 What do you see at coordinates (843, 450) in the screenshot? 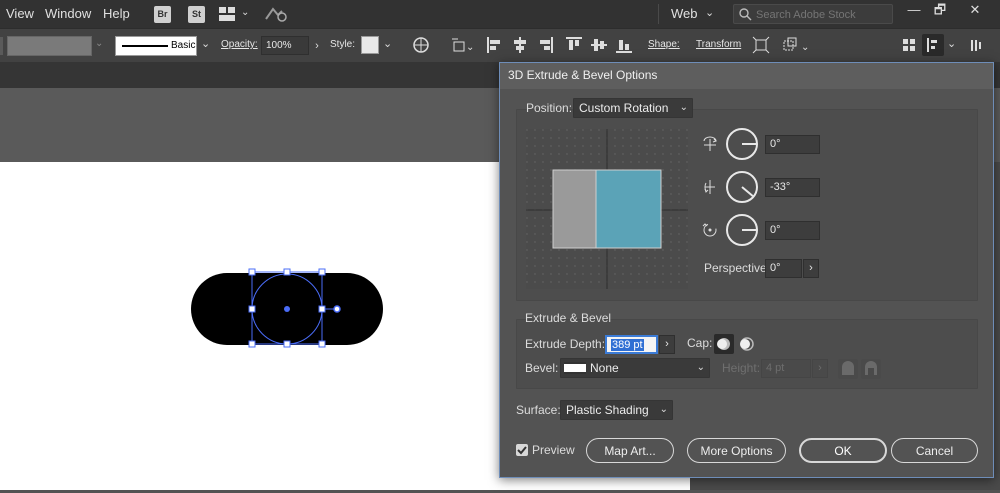
I see `ok-button: OK` at bounding box center [843, 450].